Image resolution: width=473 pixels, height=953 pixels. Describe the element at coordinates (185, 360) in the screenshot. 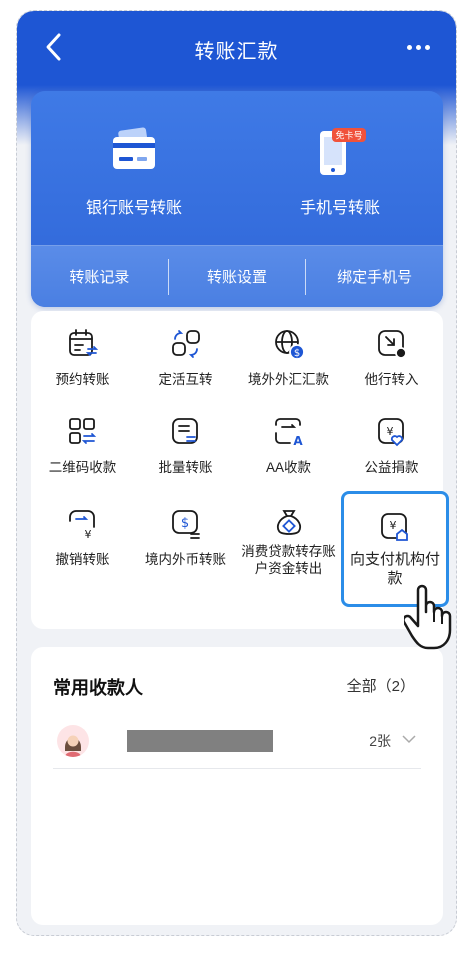

I see `grid-item-deposit-switch: 定活互转` at that location.